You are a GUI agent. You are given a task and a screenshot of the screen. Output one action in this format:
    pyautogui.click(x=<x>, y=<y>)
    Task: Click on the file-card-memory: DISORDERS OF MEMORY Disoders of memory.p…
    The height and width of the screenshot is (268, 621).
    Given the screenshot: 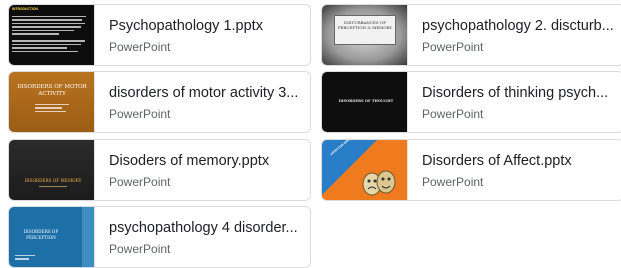 What is the action you would take?
    pyautogui.click(x=159, y=170)
    